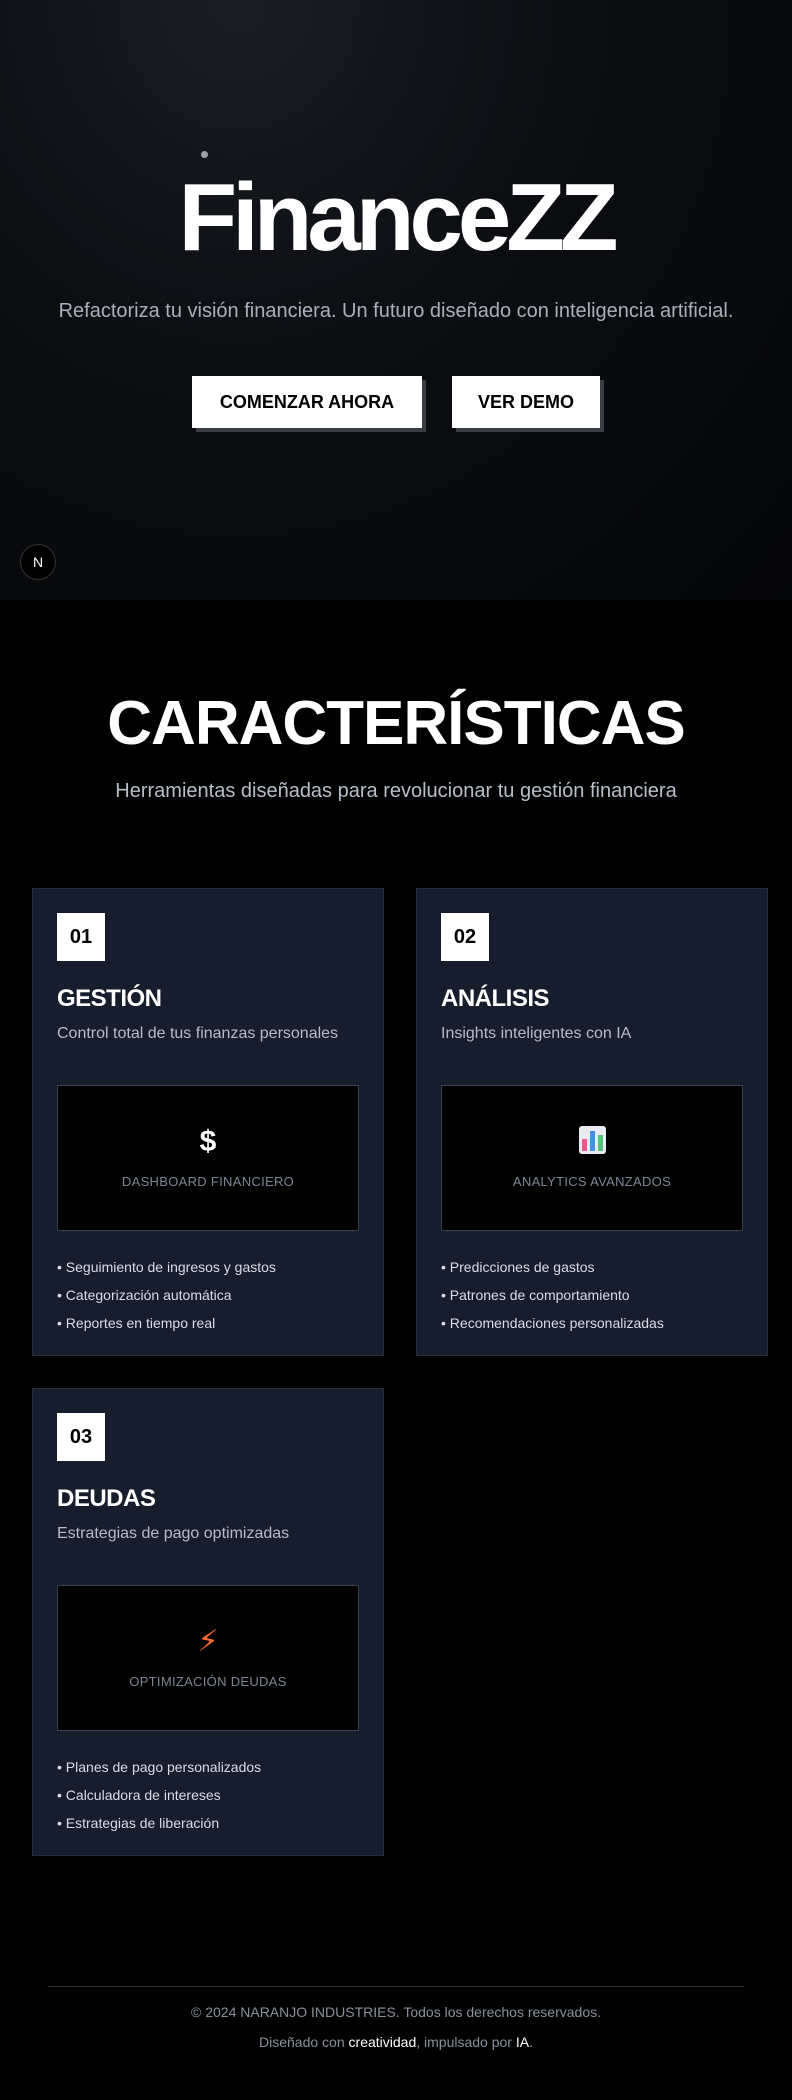 The image size is (792, 2100). I want to click on list-item: Calculadora de intereses, so click(159, 1795).